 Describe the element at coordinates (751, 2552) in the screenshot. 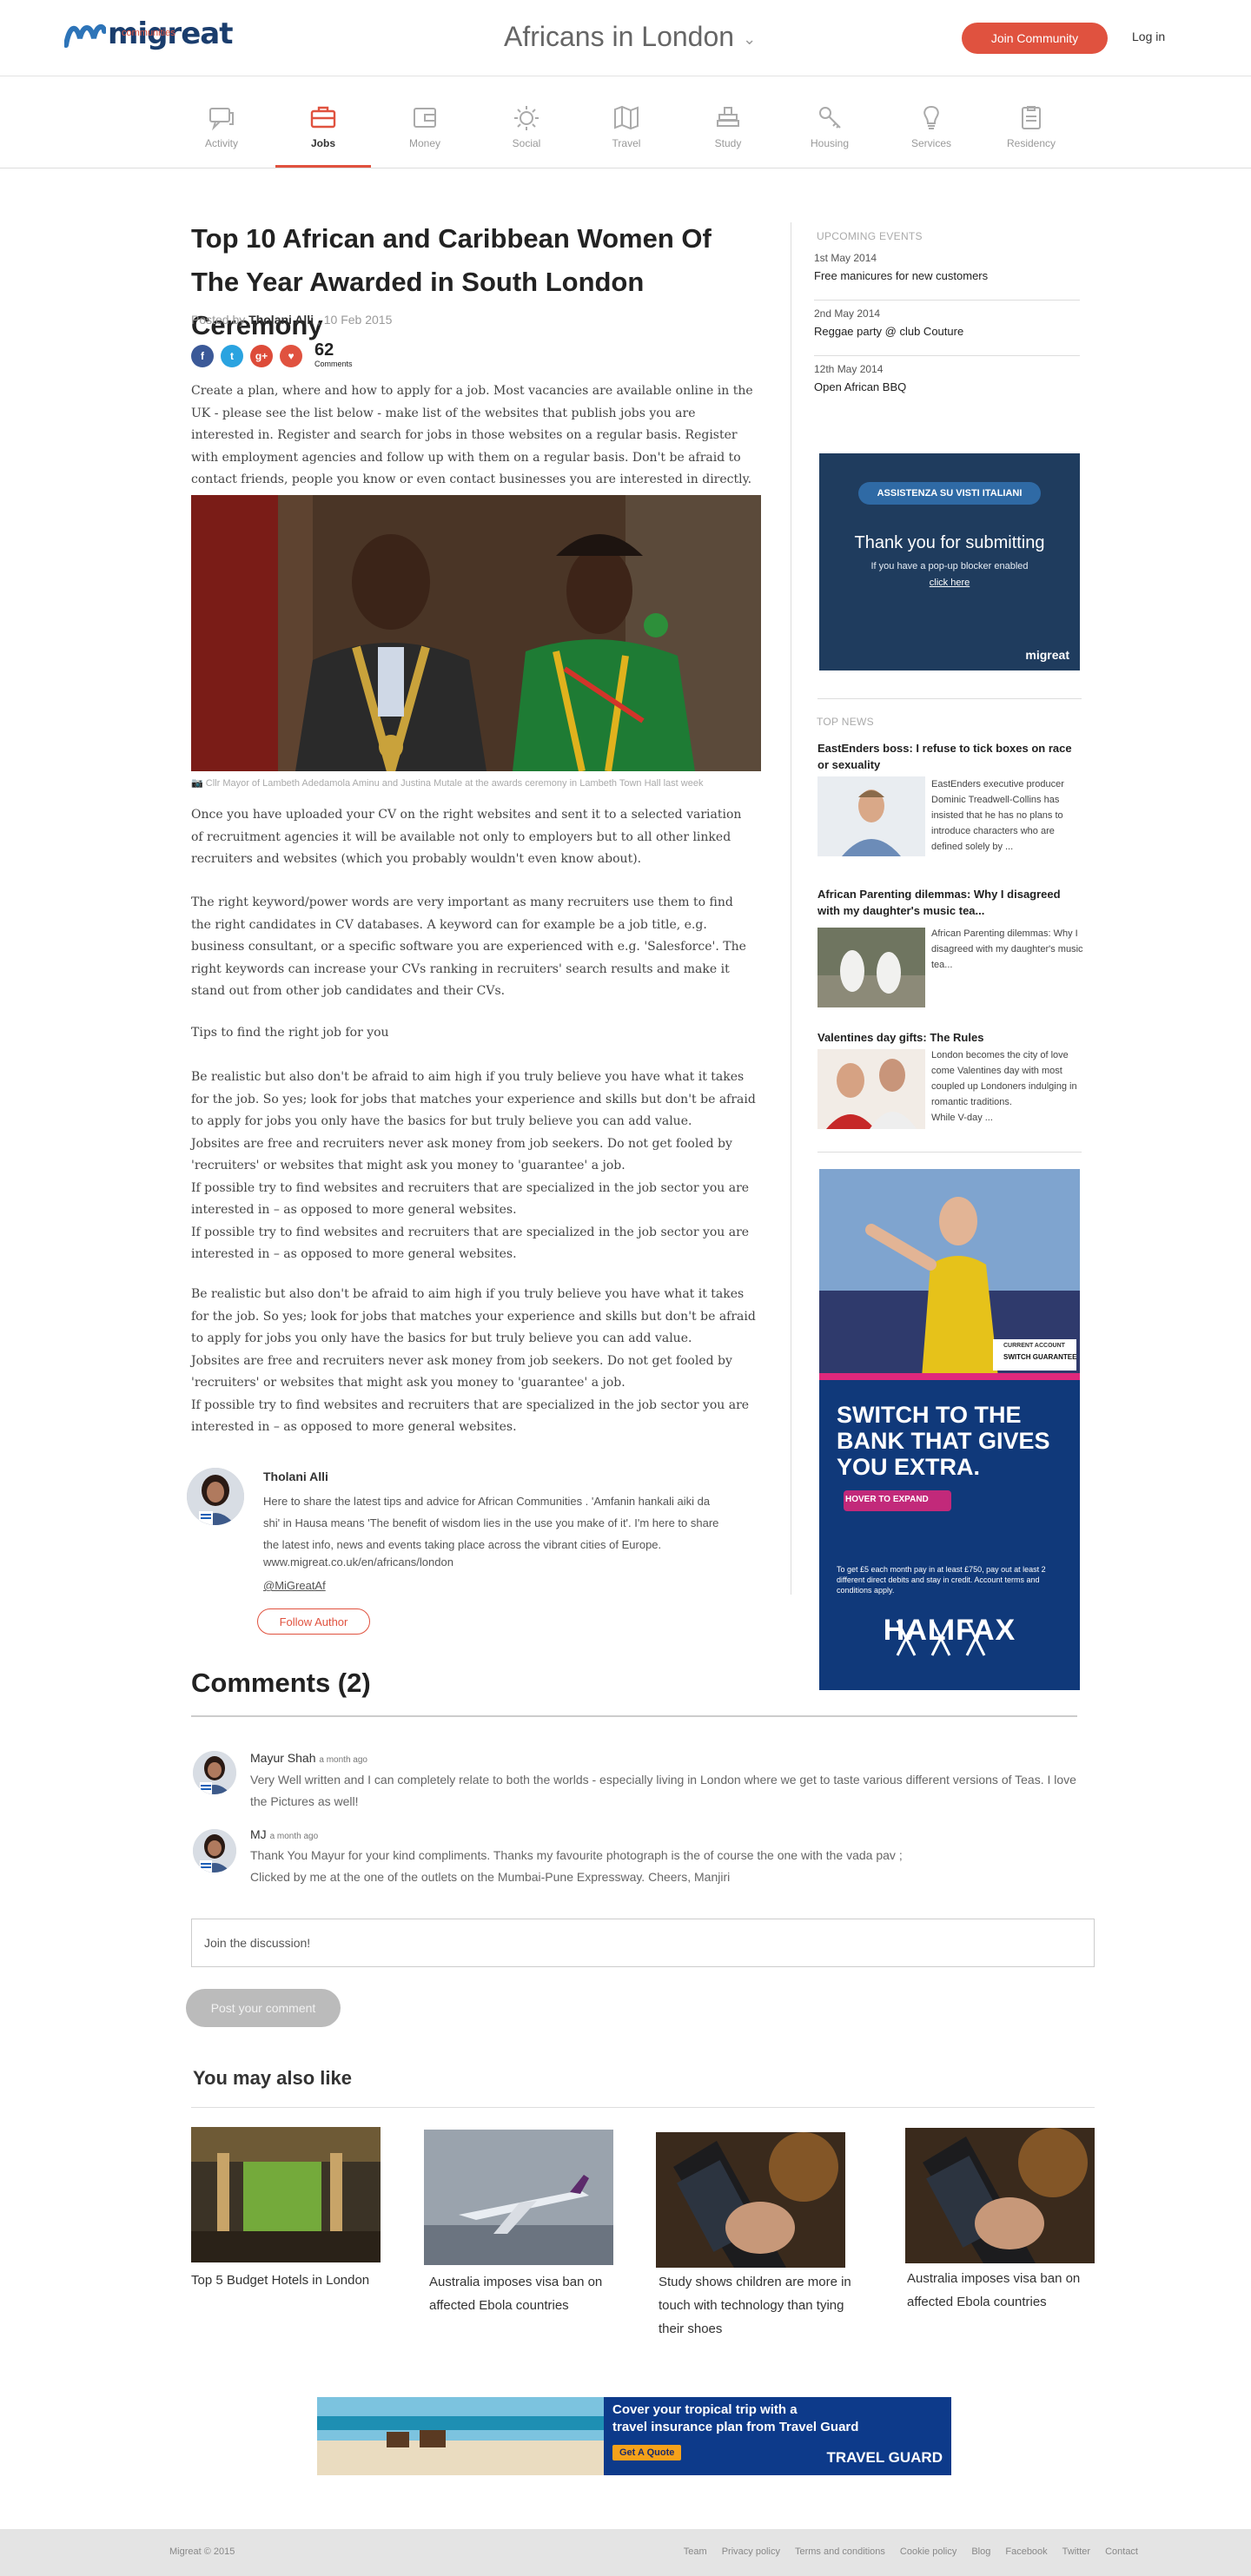

I see `footer-link-privacy: Privacy policy` at that location.